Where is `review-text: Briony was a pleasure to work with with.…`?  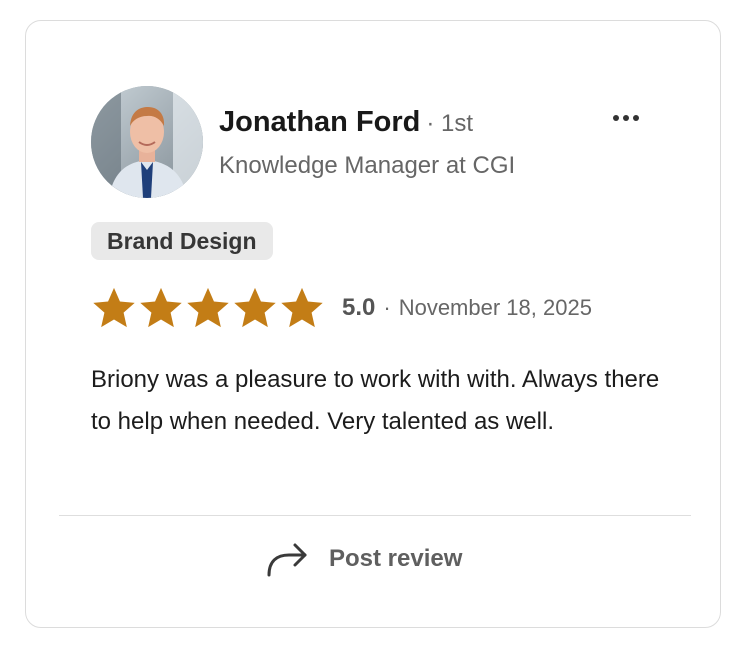
review-text: Briony was a pleasure to work with with.… is located at coordinates (375, 400).